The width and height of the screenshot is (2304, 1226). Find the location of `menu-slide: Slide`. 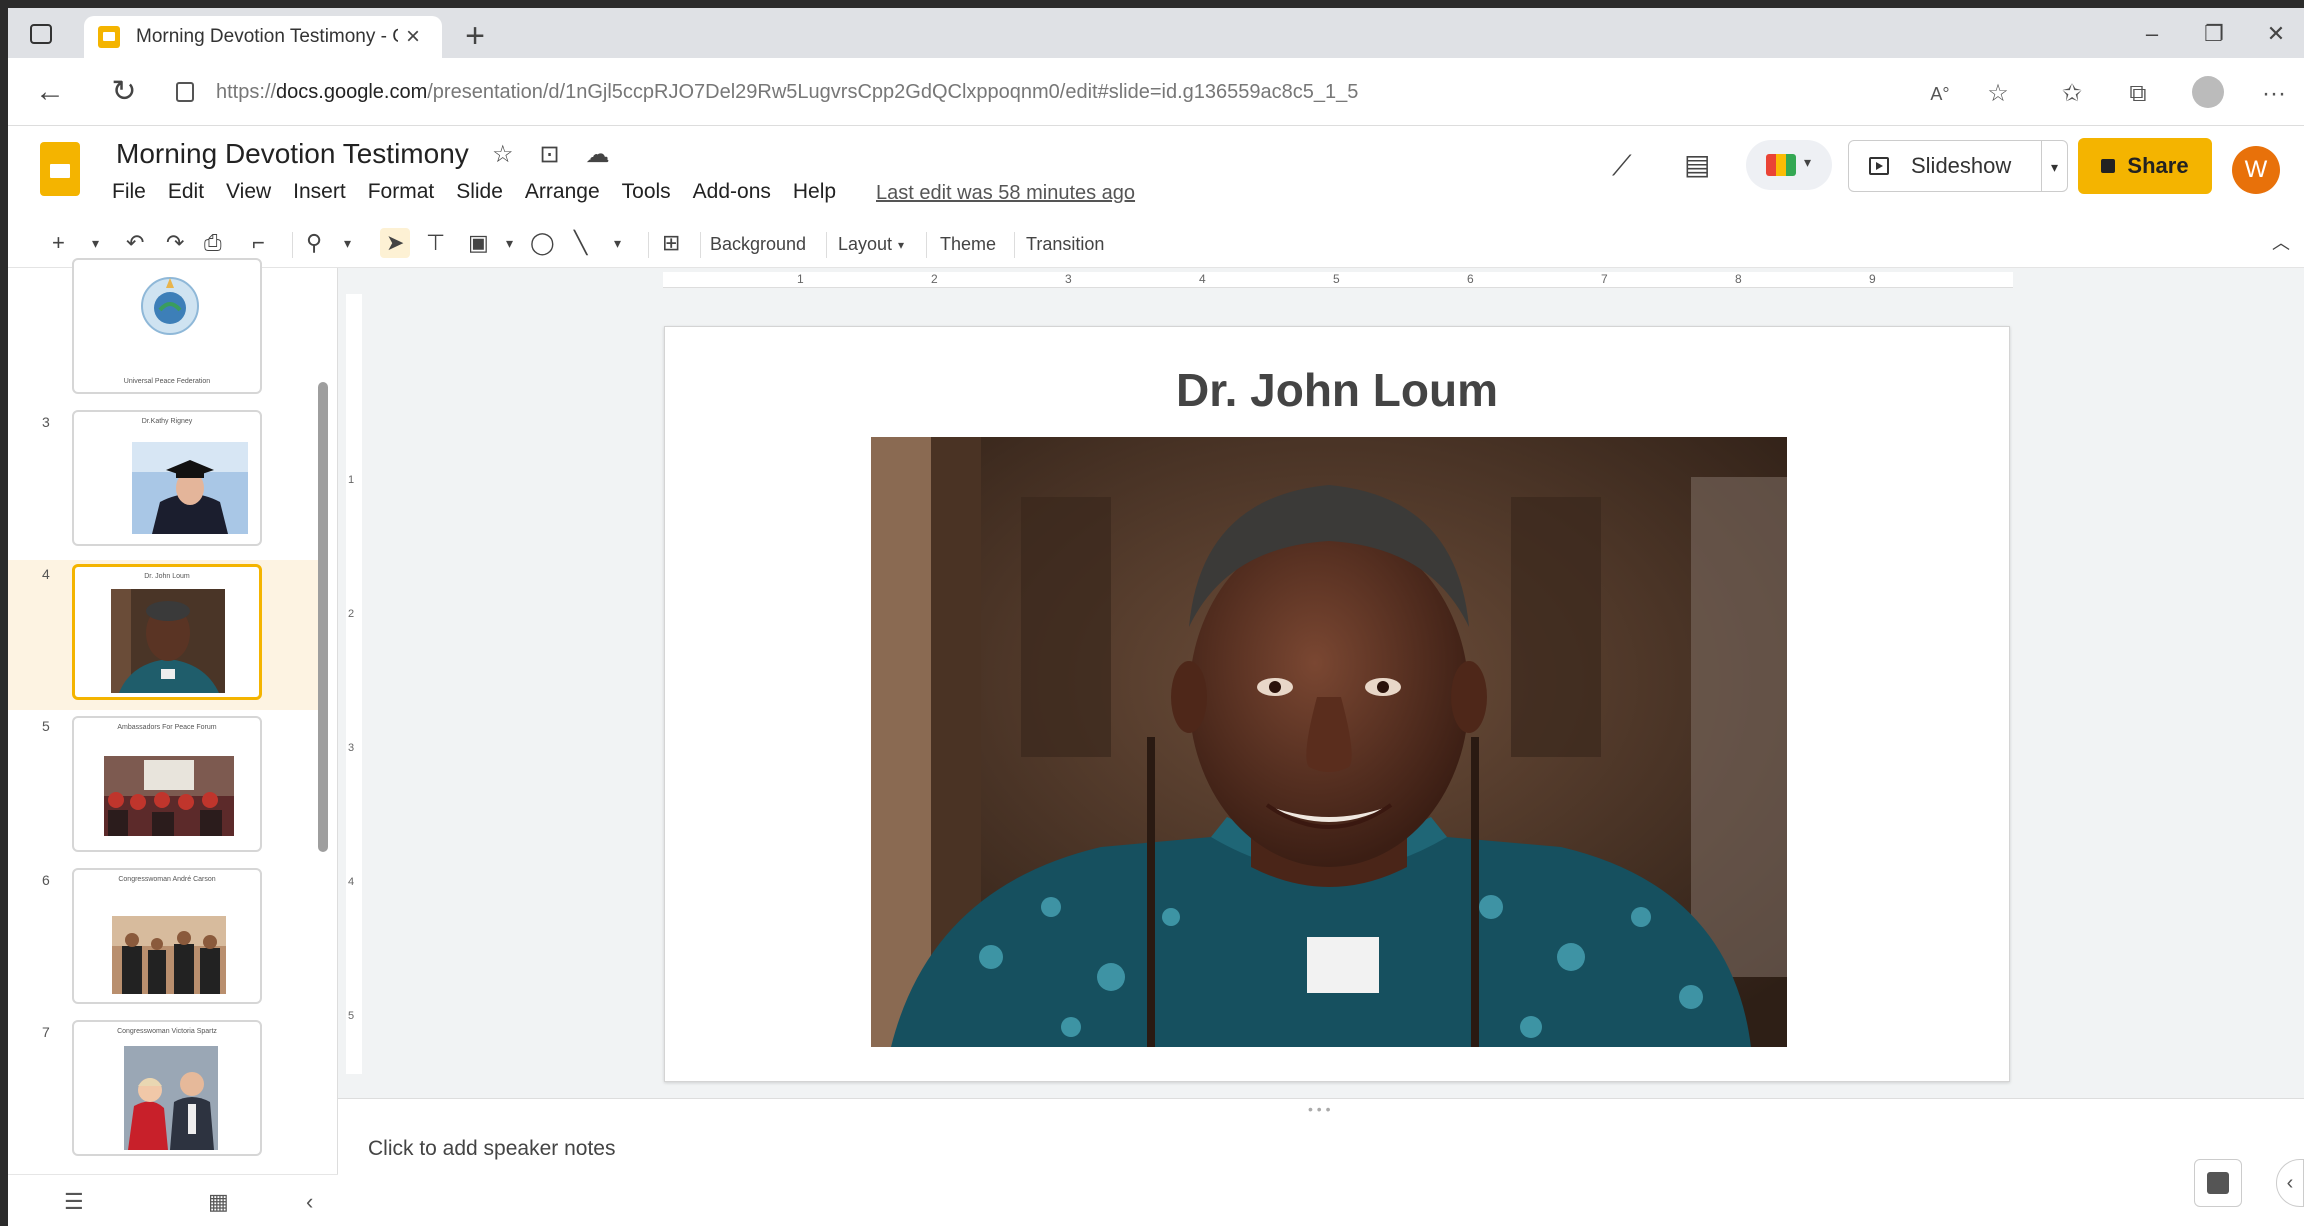

menu-slide: Slide is located at coordinates (479, 192).